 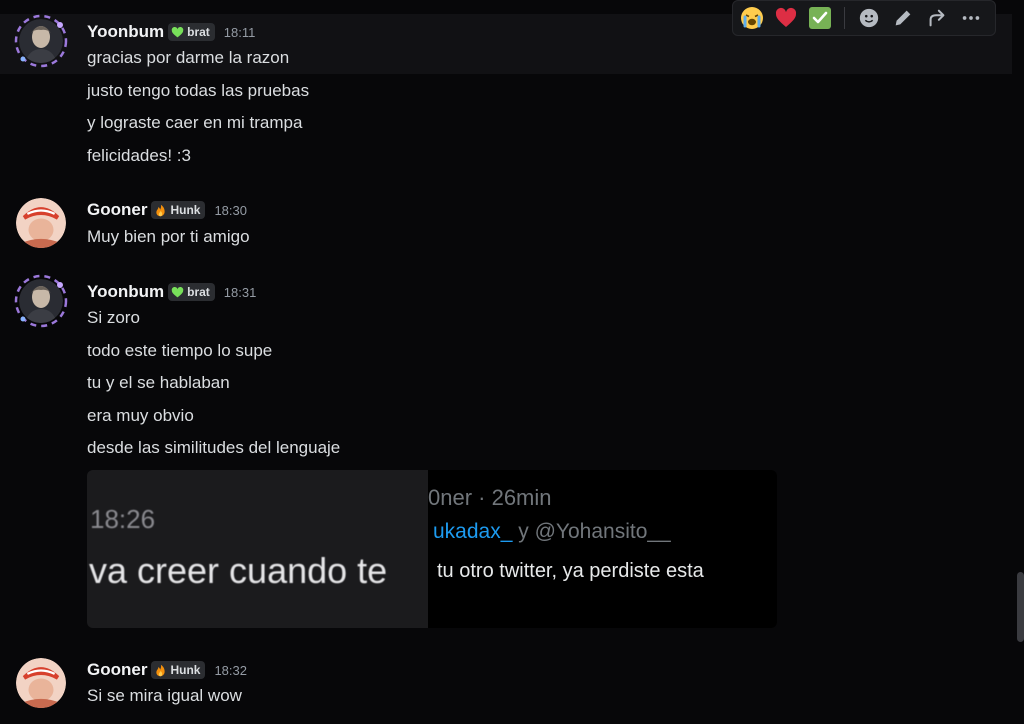 What do you see at coordinates (195, 122) in the screenshot?
I see `message-text: y lograste caer en mi trampa` at bounding box center [195, 122].